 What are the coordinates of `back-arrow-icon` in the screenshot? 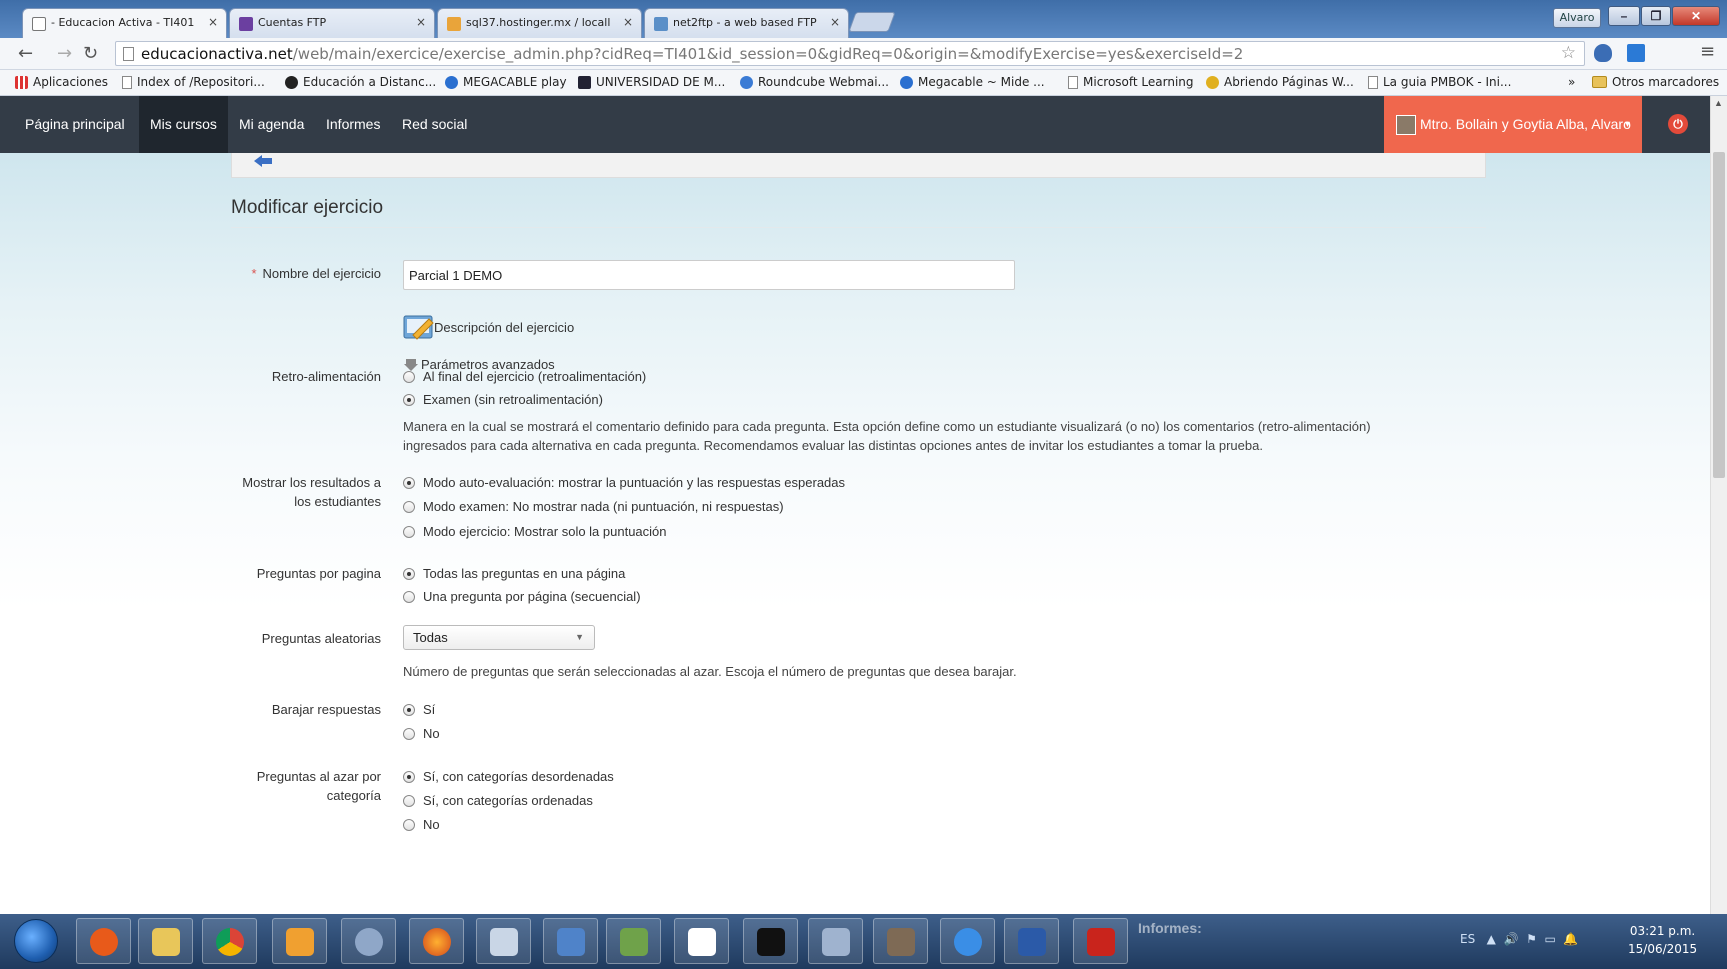 It's located at (263, 161).